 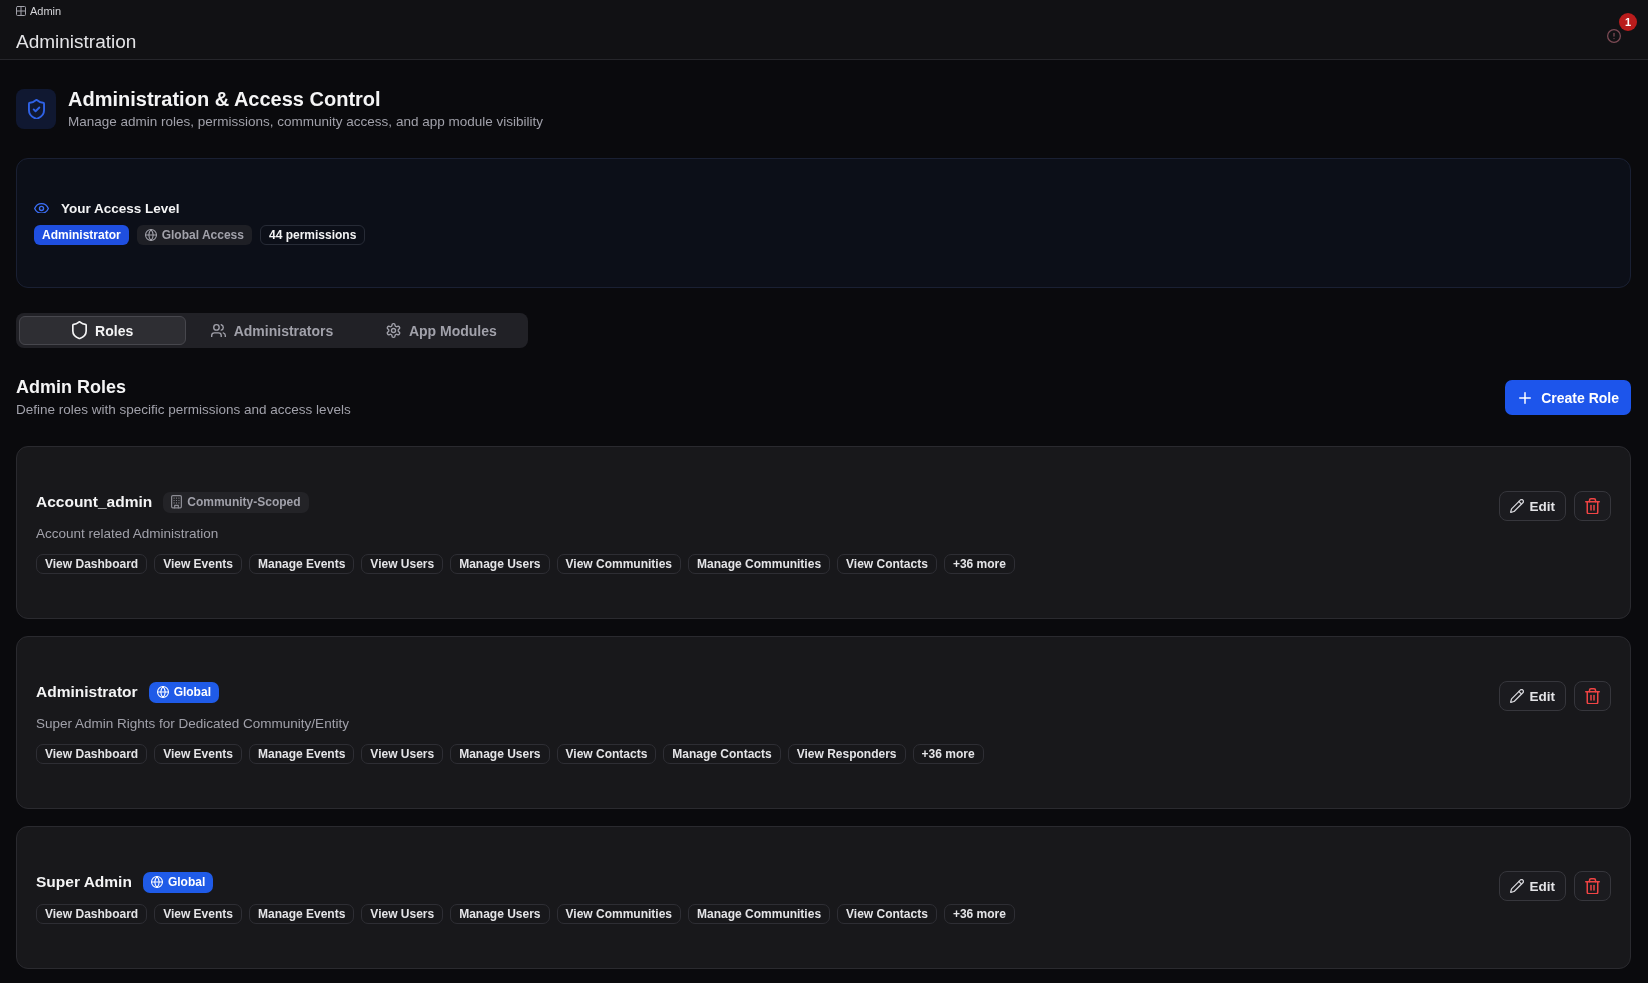 I want to click on role-description: Account related Administration, so click(x=128, y=534).